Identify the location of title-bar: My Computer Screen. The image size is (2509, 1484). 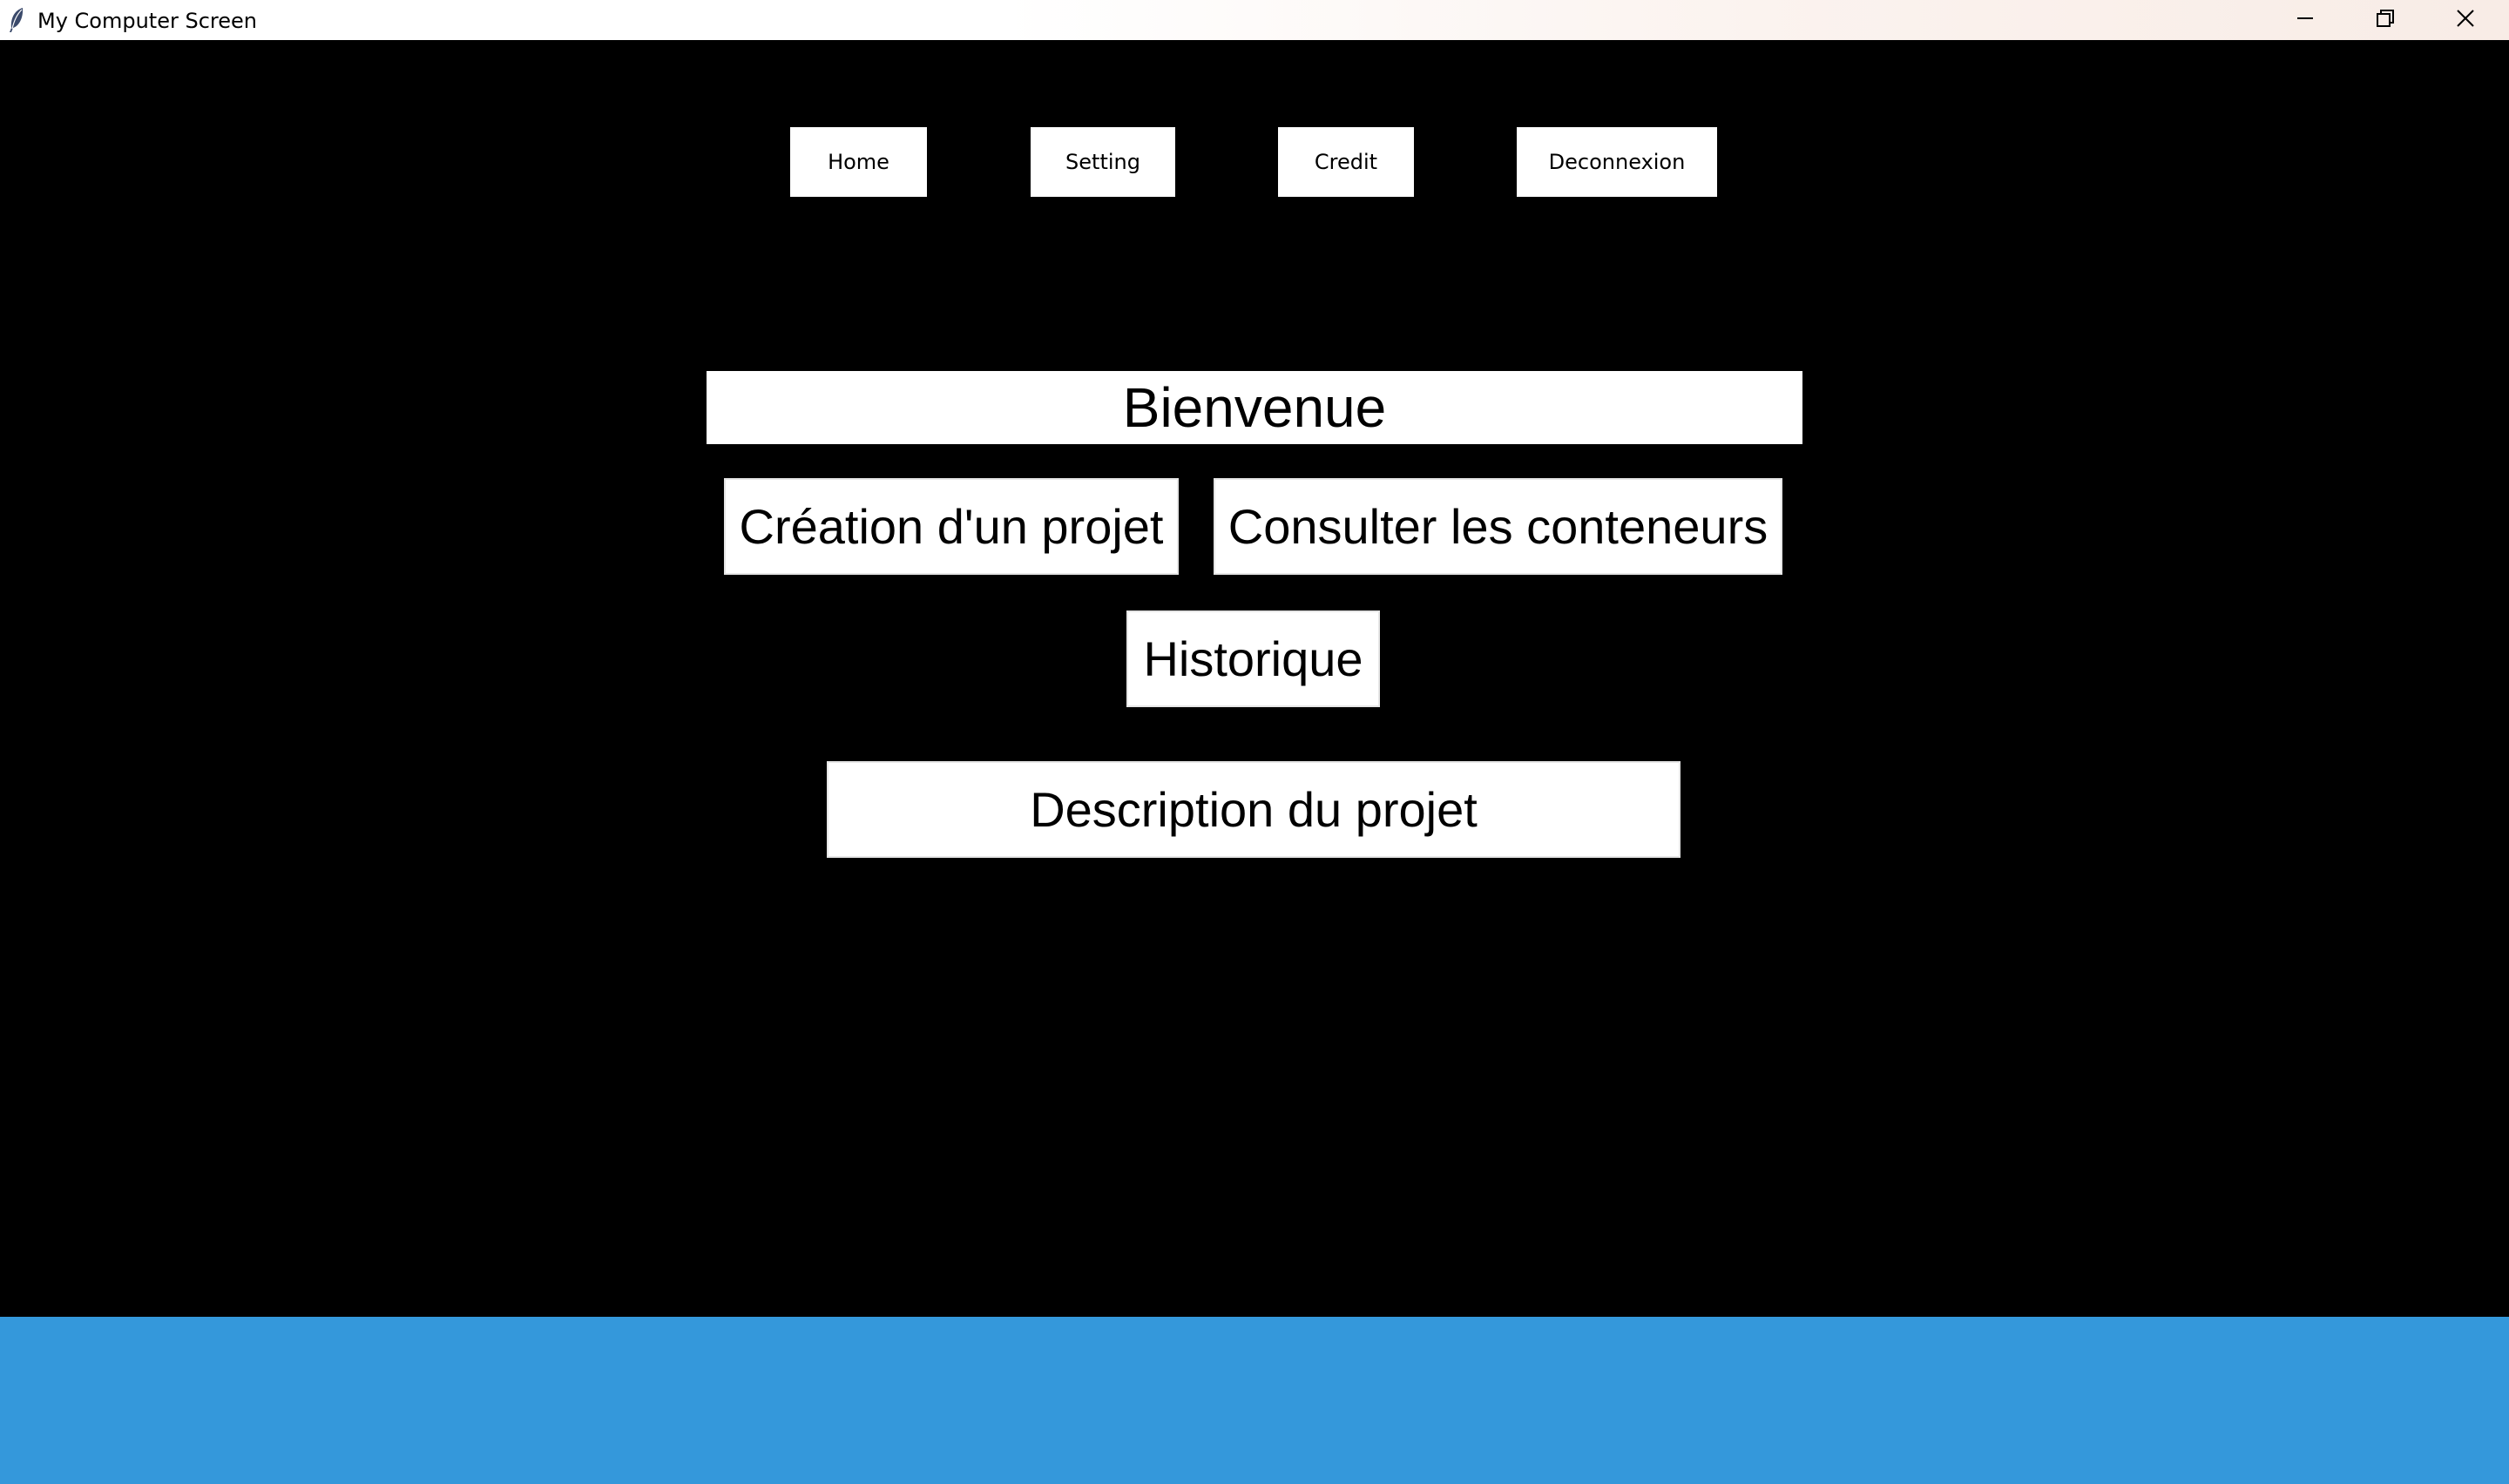
(1254, 20).